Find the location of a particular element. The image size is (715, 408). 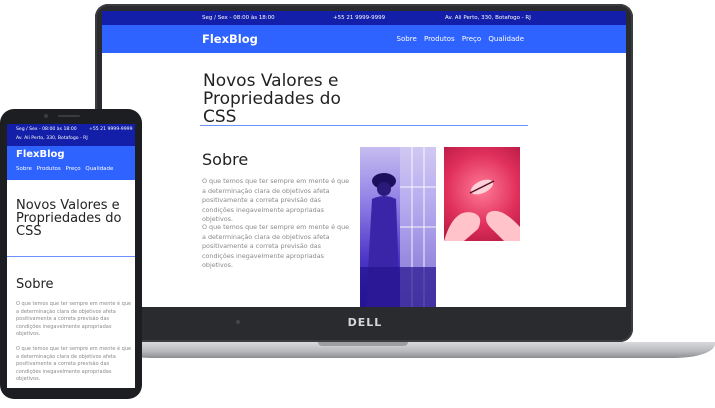

nav-item-preco: Preço is located at coordinates (471, 39).